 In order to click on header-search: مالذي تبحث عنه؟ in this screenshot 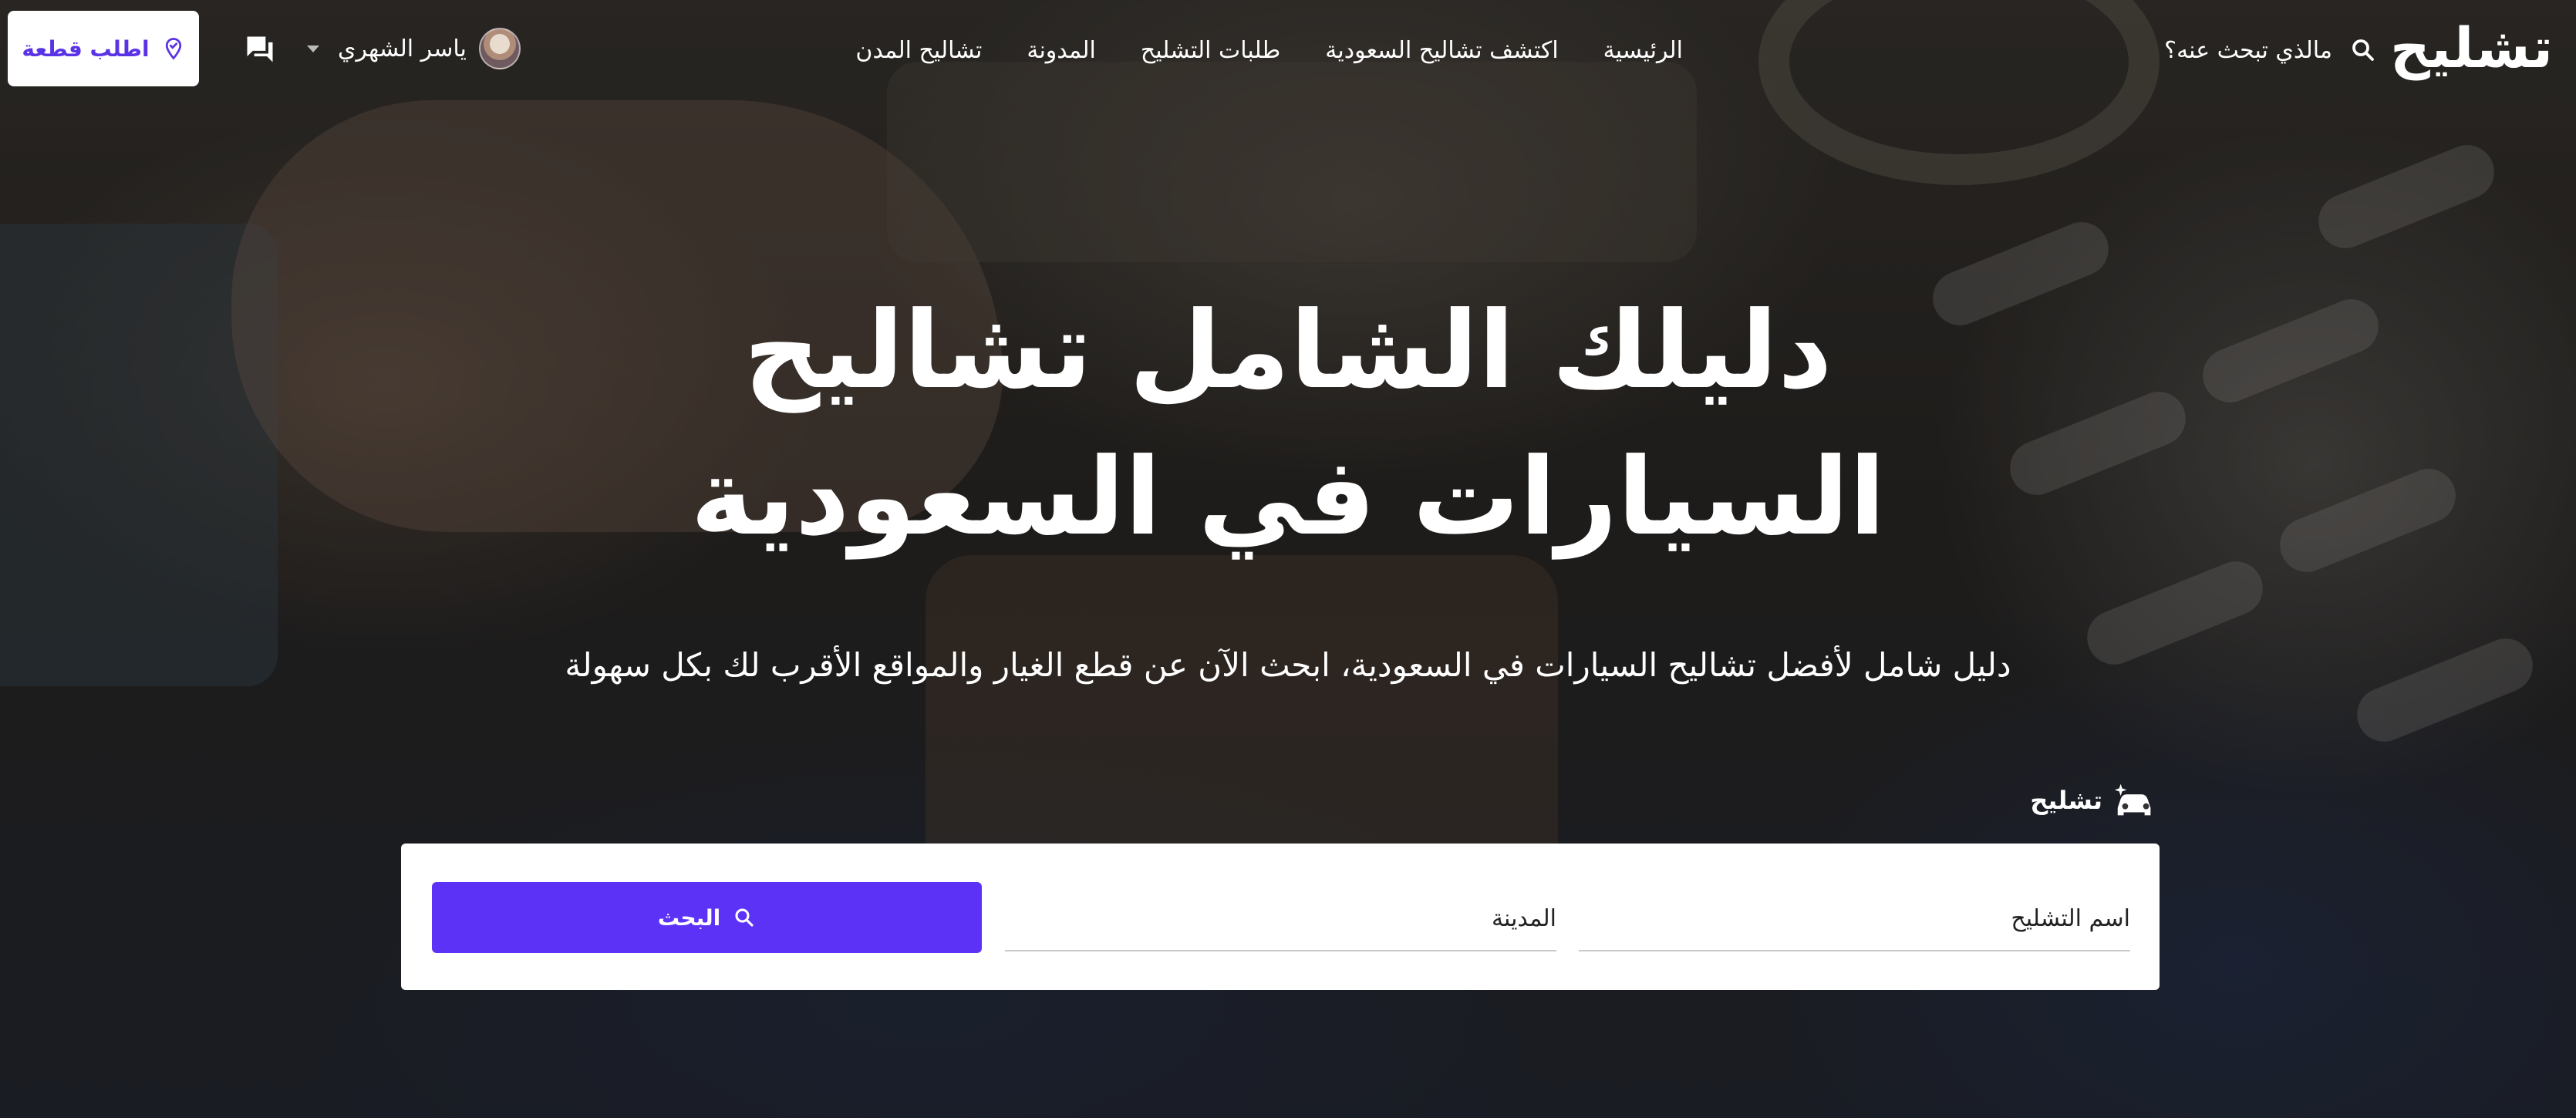, I will do `click(2270, 50)`.